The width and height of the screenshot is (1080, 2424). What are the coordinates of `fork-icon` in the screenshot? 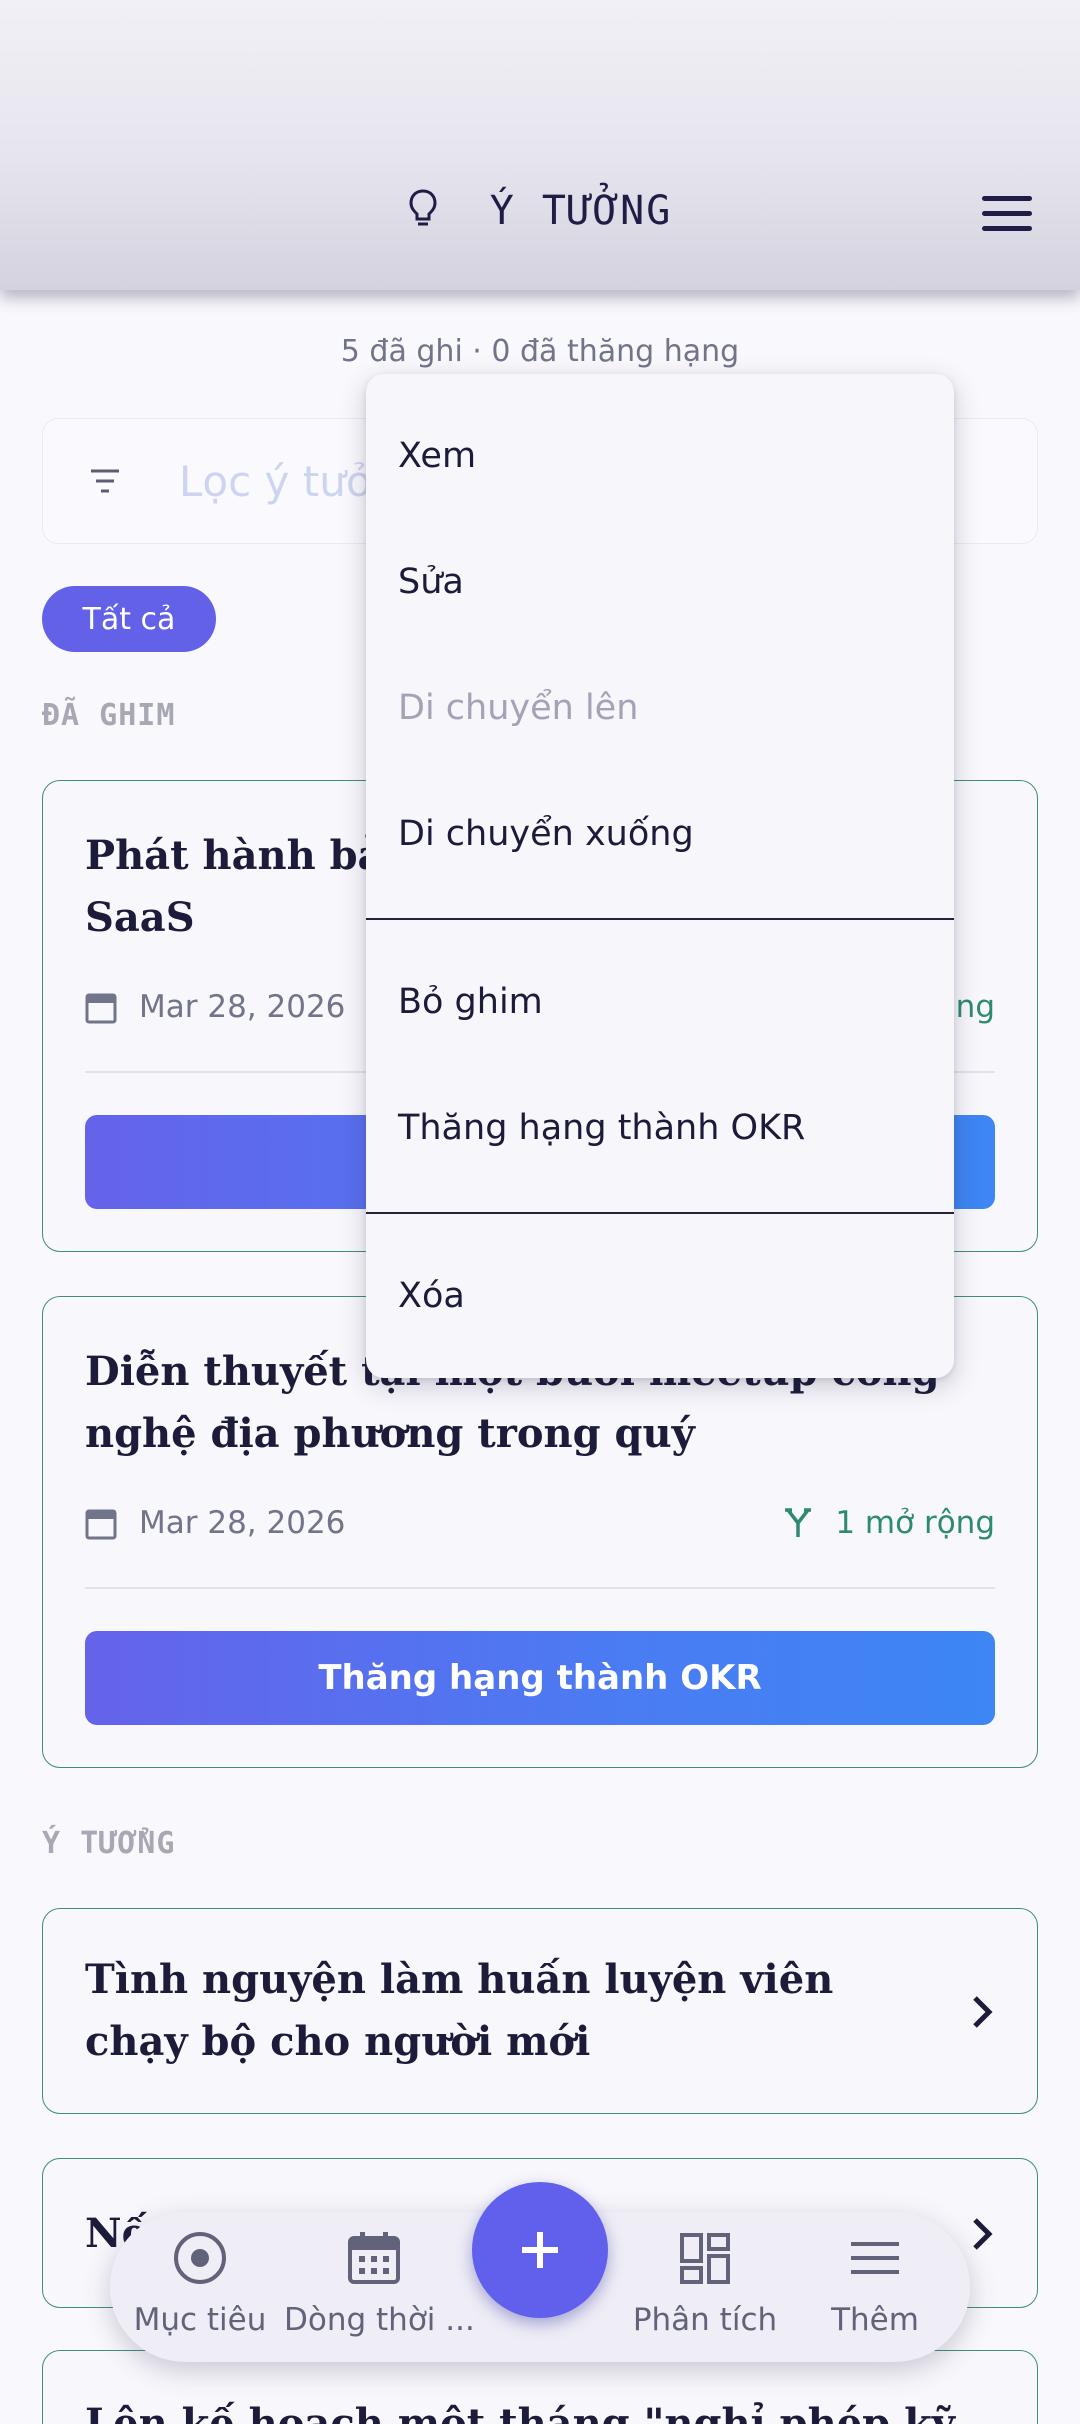 It's located at (798, 1522).